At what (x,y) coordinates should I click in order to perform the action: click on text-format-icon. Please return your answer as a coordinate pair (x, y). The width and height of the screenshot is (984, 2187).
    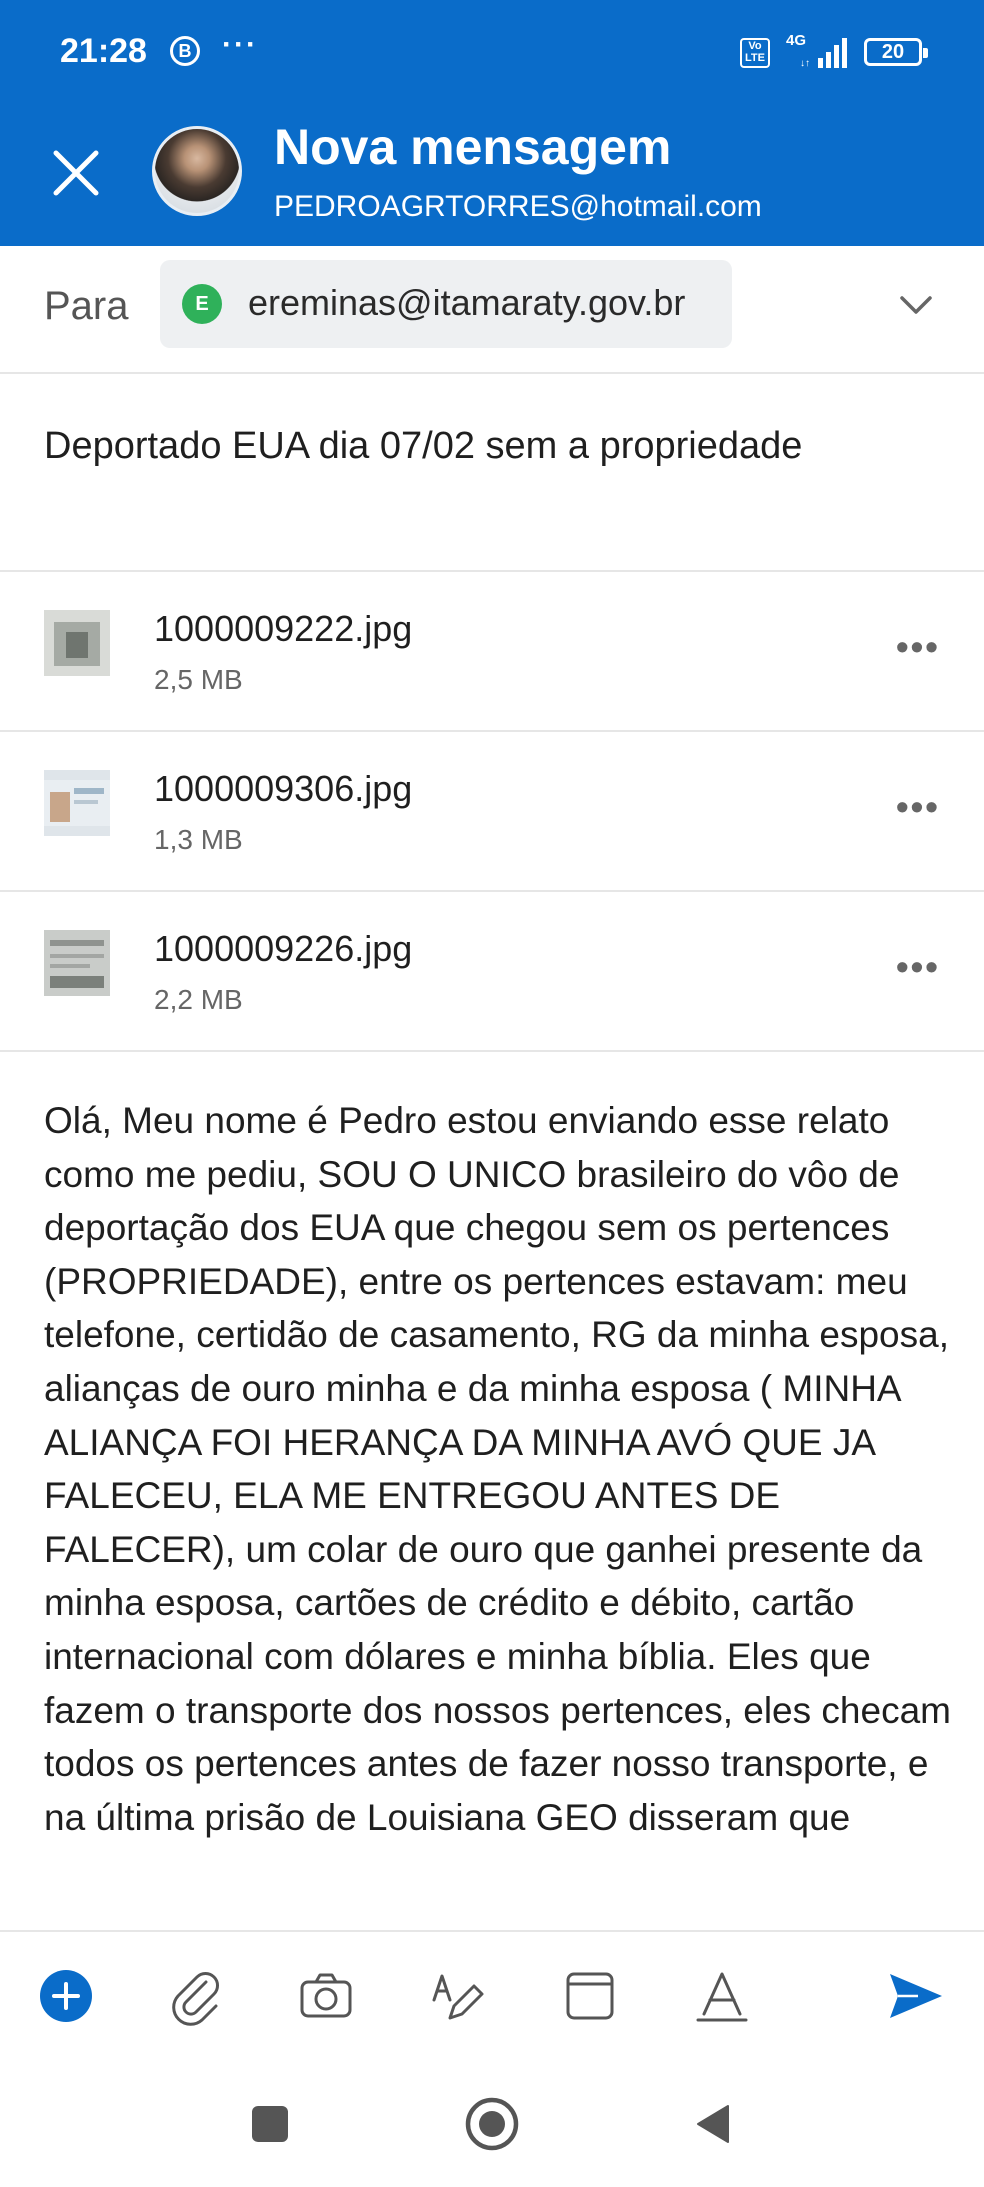
    Looking at the image, I should click on (722, 1996).